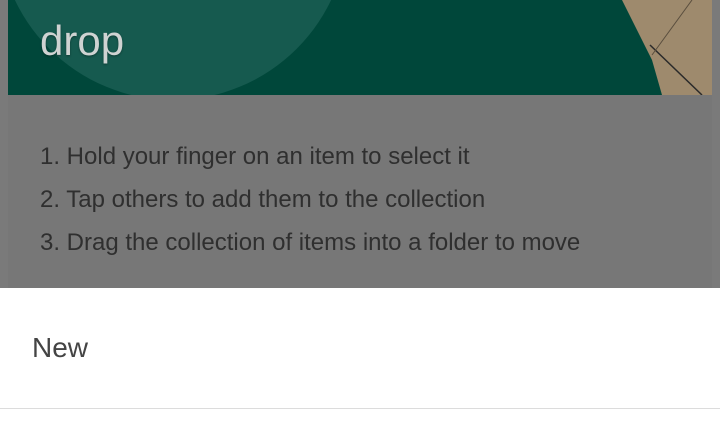 The image size is (720, 425). Describe the element at coordinates (360, 408) in the screenshot. I see `sheet-divider` at that location.